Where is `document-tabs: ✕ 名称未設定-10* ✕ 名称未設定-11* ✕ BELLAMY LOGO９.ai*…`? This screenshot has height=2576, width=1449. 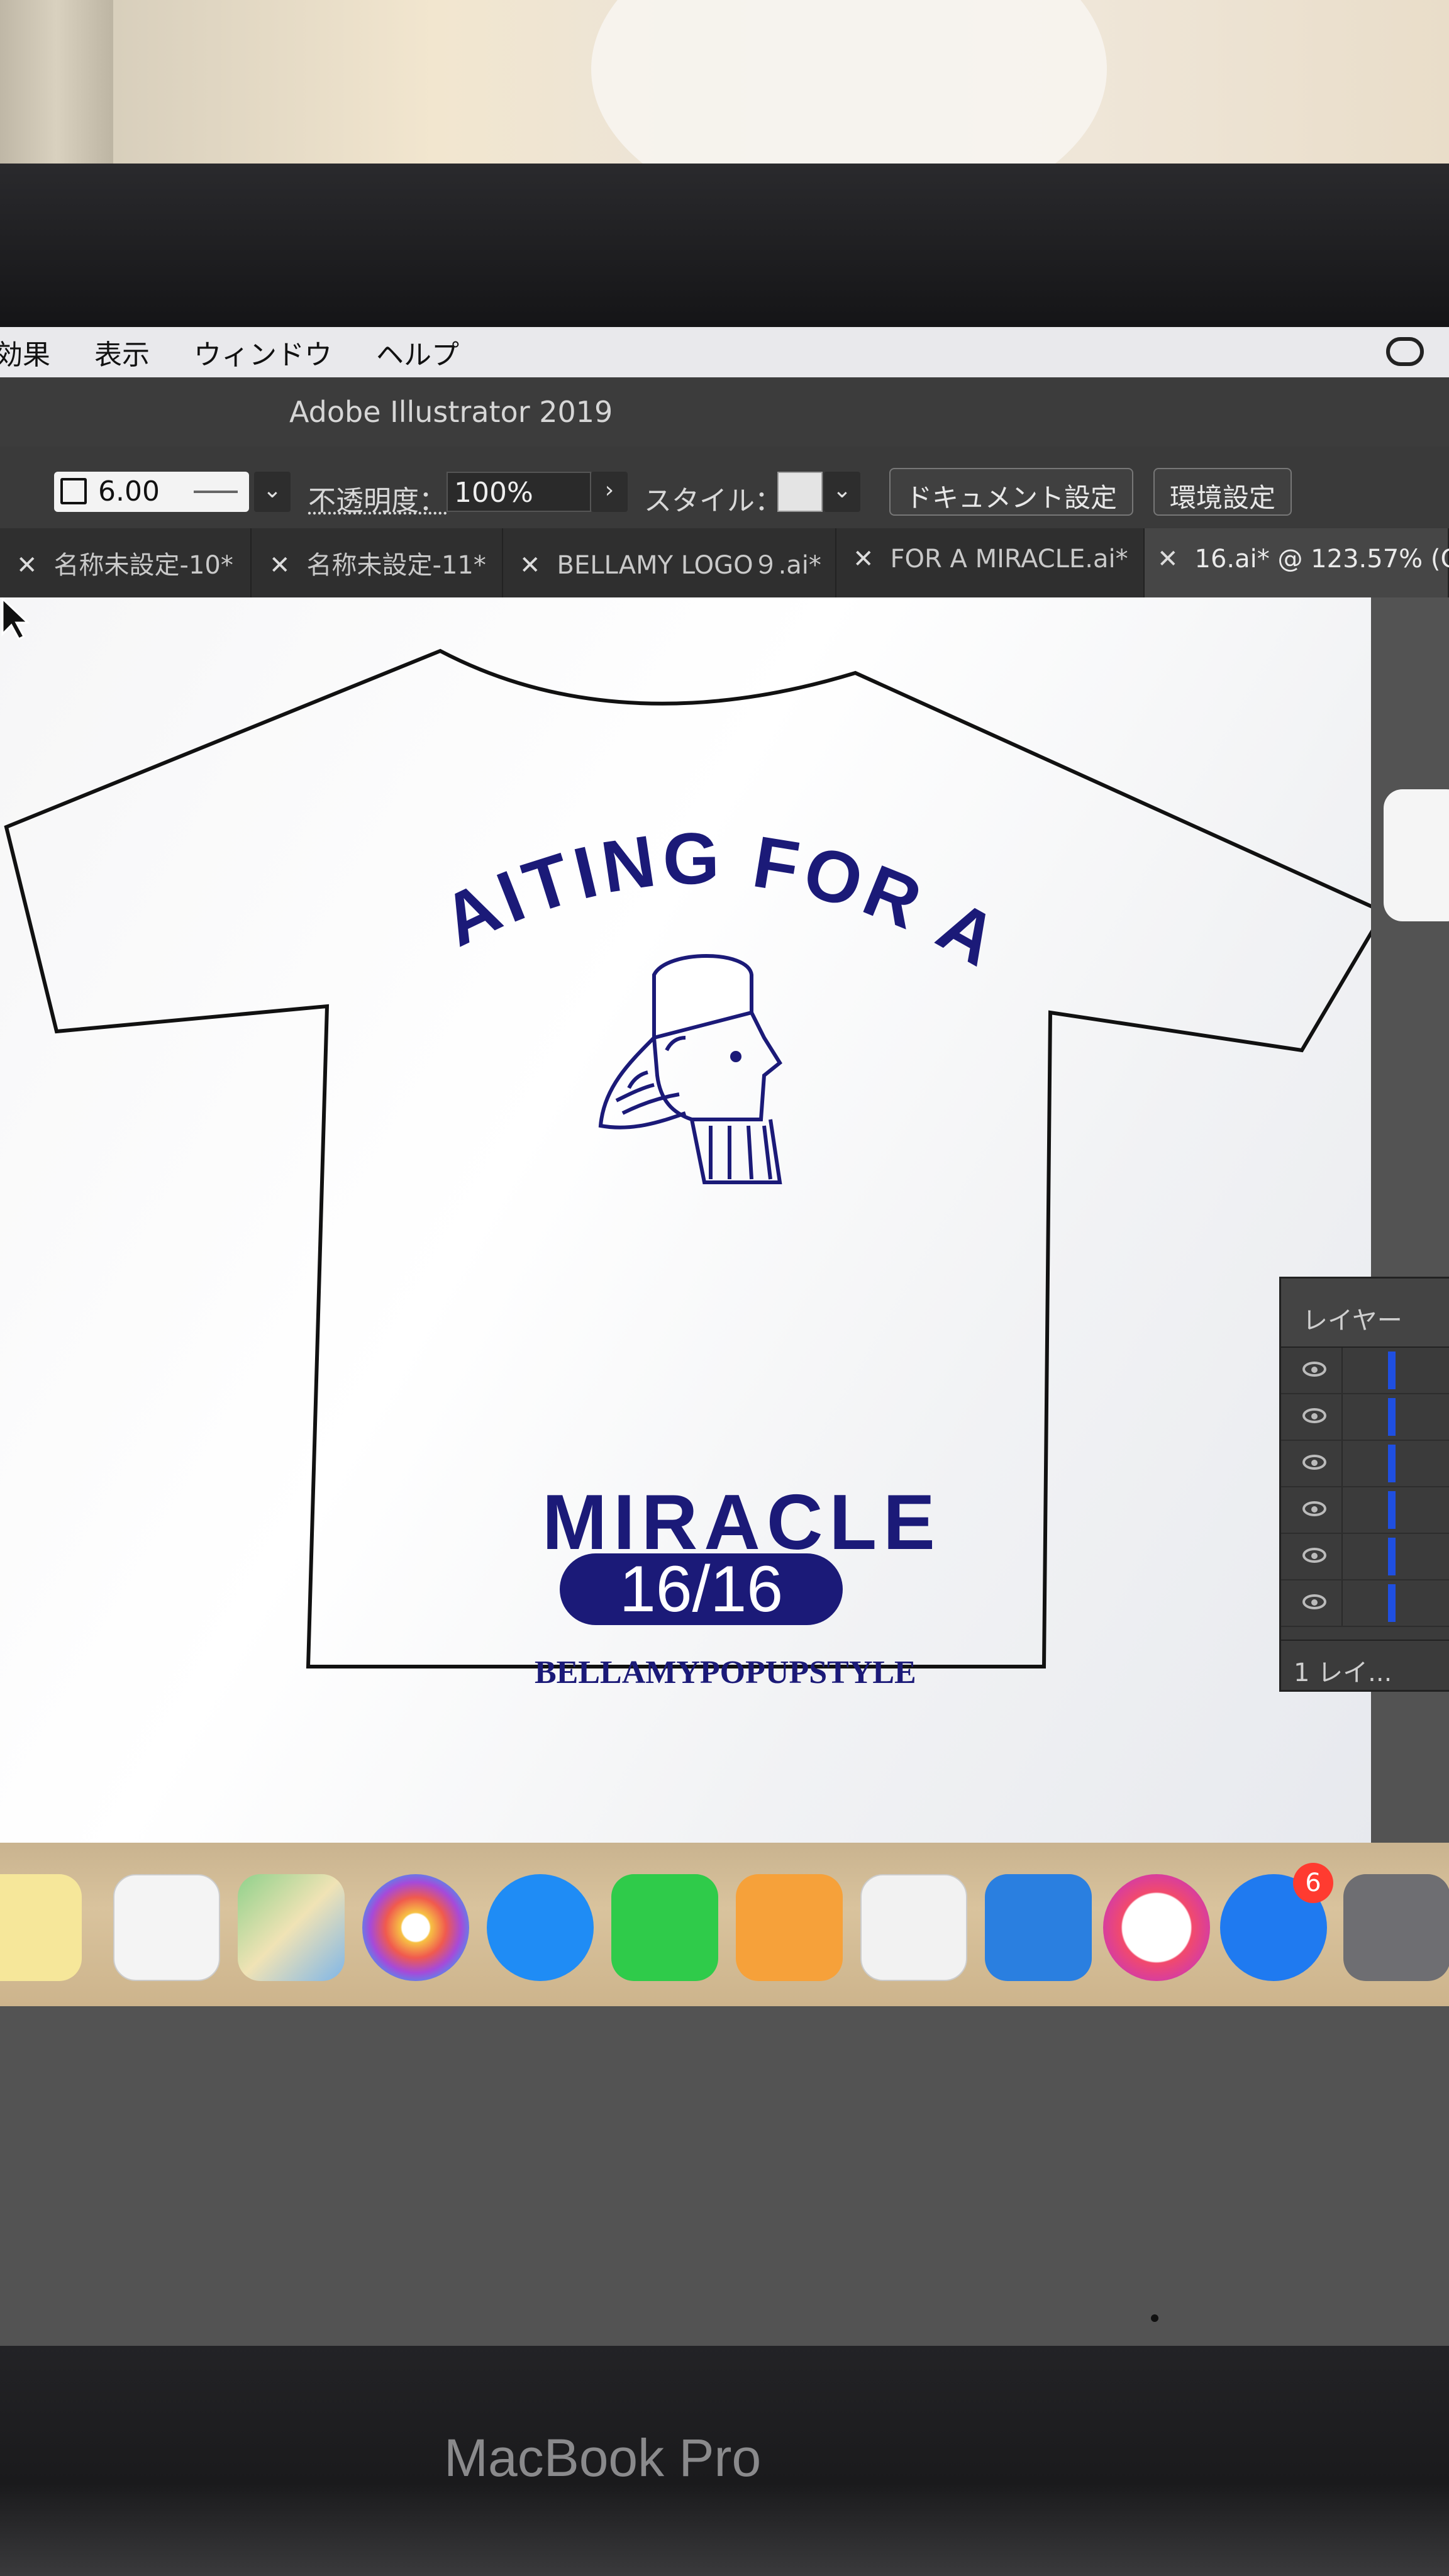
document-tabs: ✕ 名称未設定-10* ✕ 名称未設定-11* ✕ BELLAMY LOGO９.ai*… is located at coordinates (724, 562).